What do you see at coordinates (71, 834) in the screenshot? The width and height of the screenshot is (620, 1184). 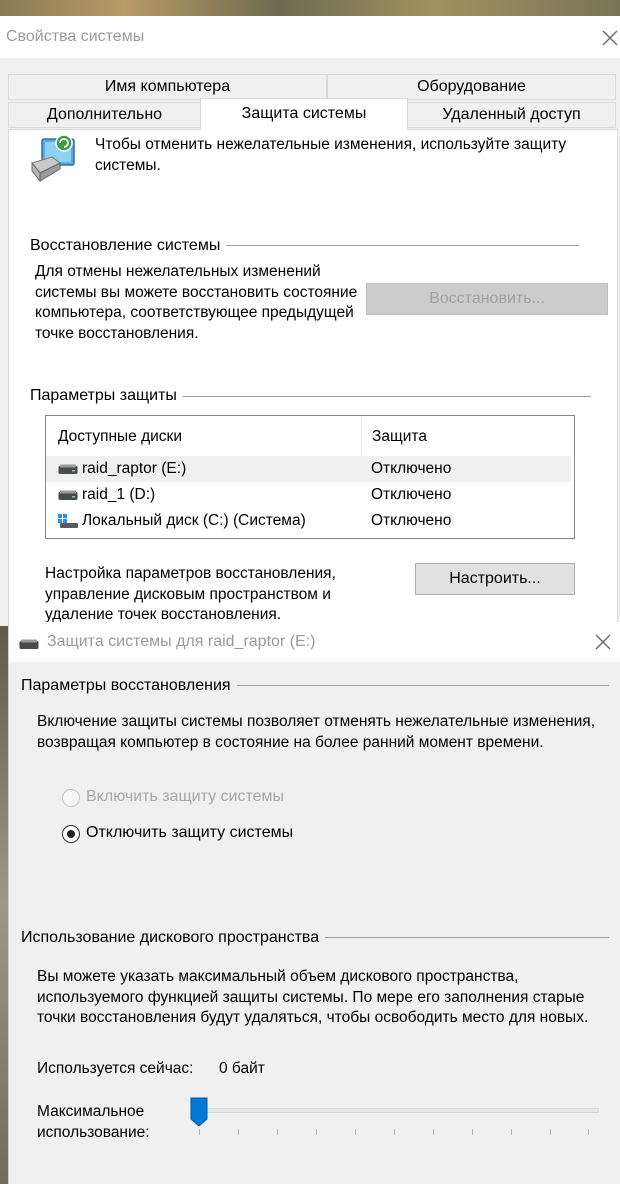 I see `radio-checked-icon` at bounding box center [71, 834].